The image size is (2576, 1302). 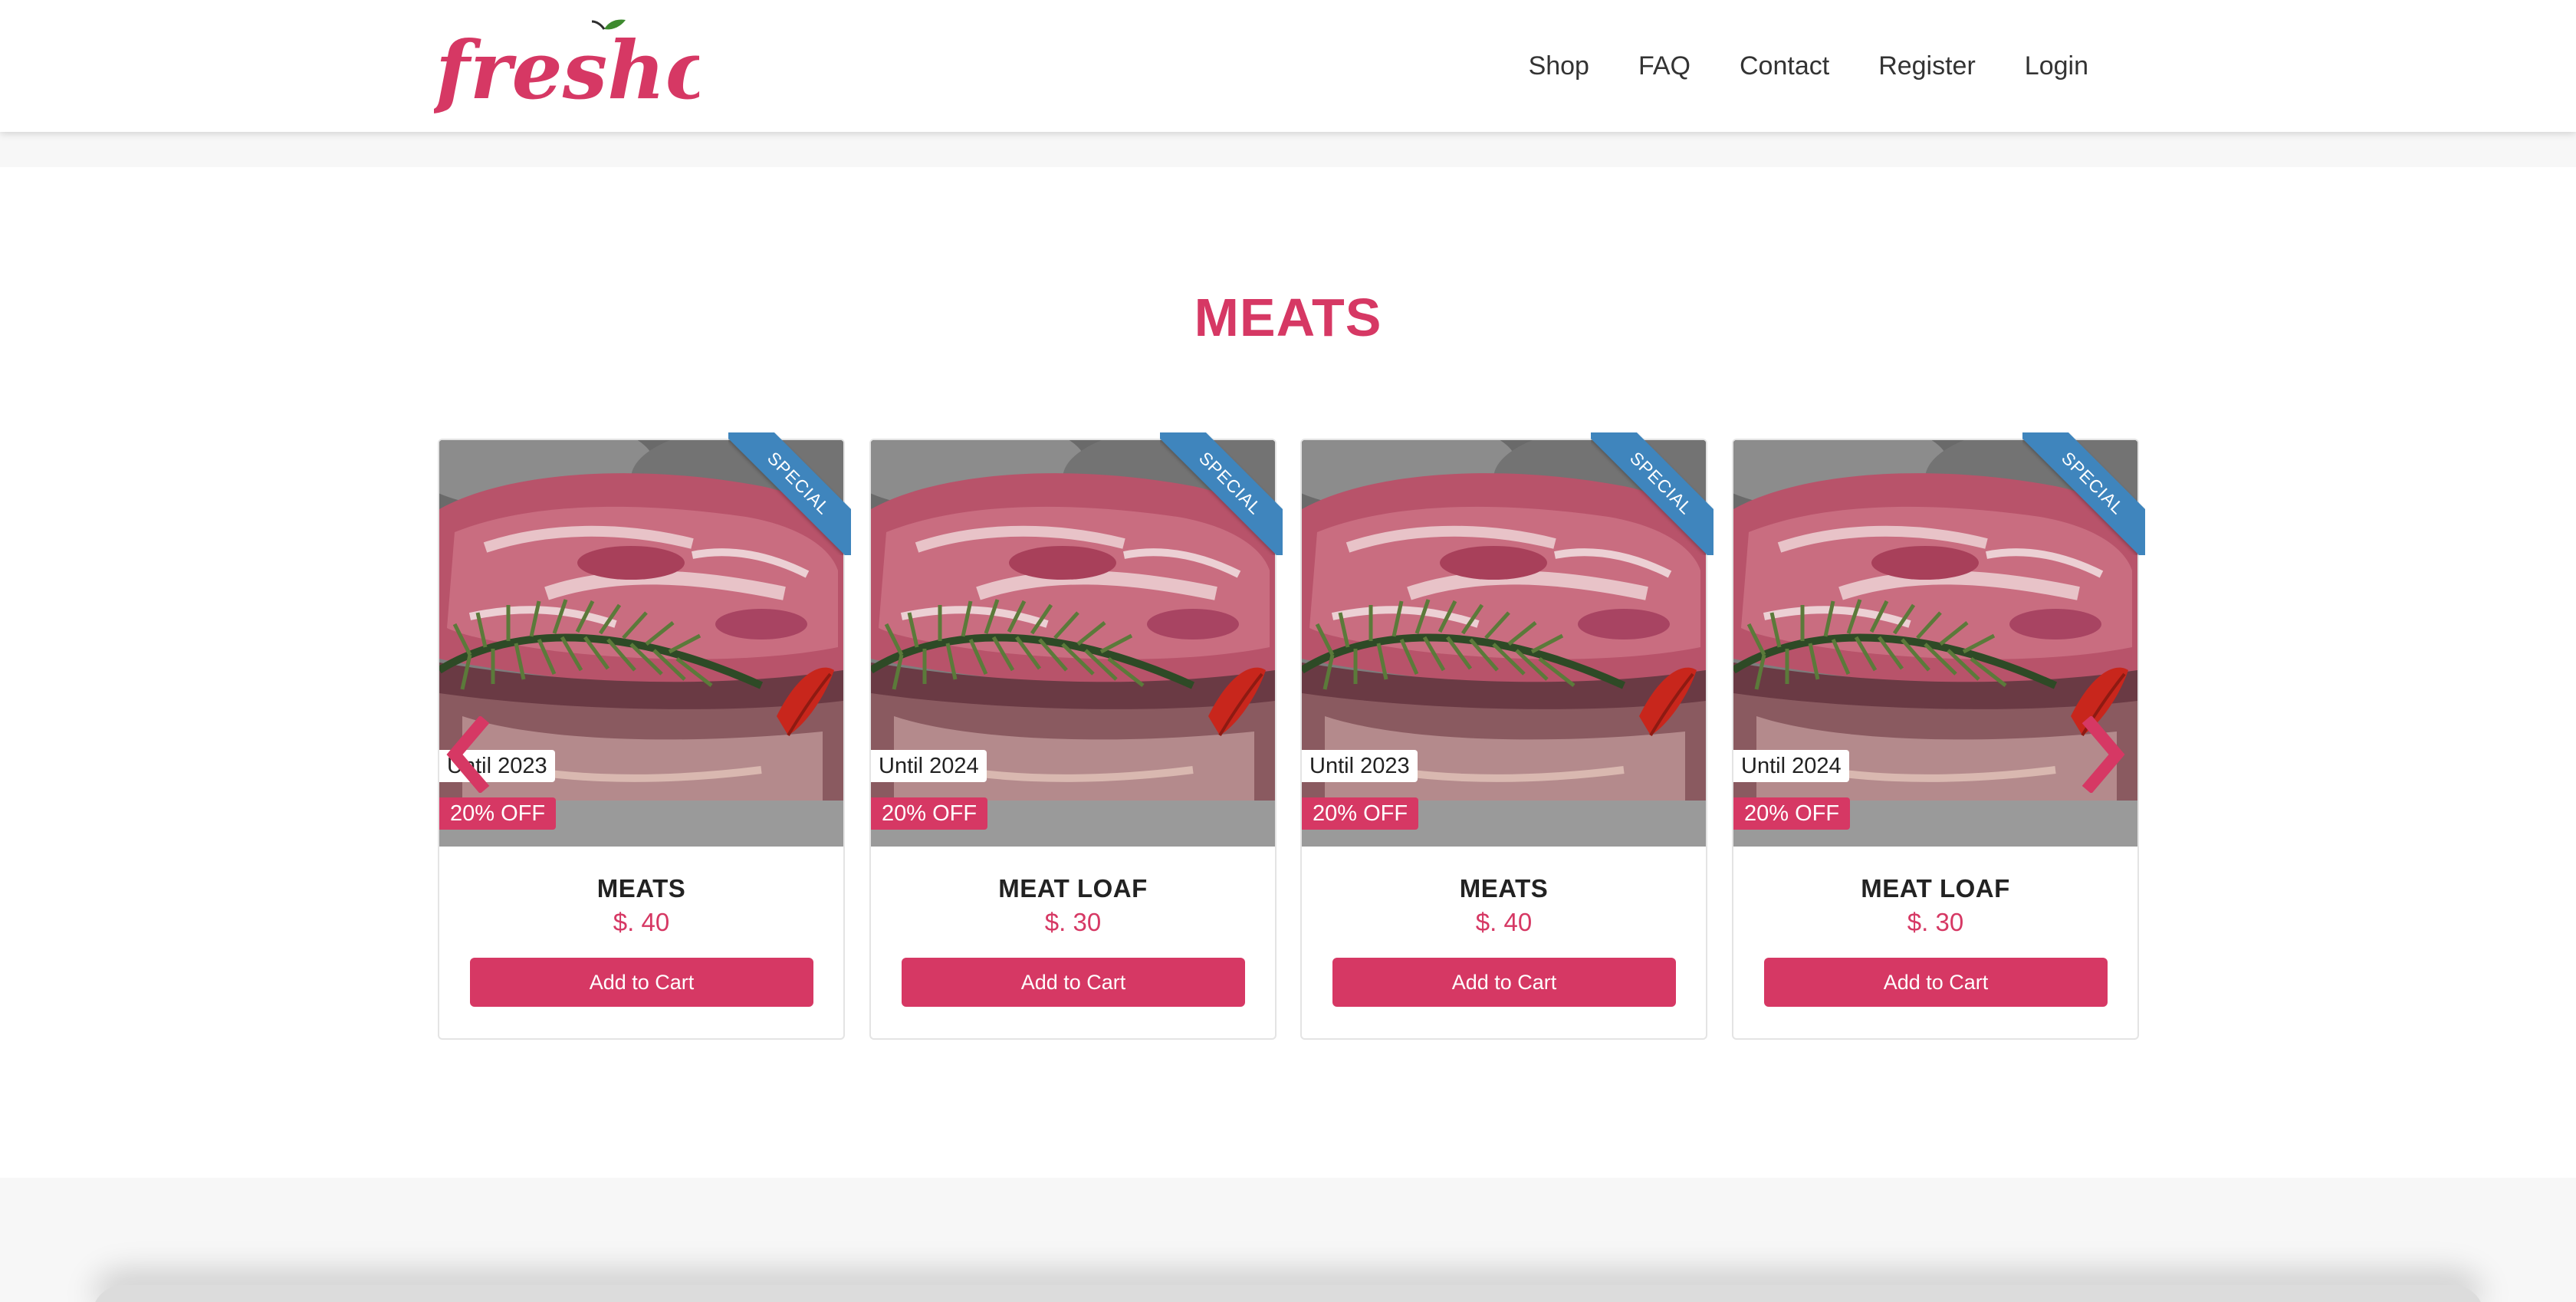 I want to click on chevron-right-icon, so click(x=2103, y=754).